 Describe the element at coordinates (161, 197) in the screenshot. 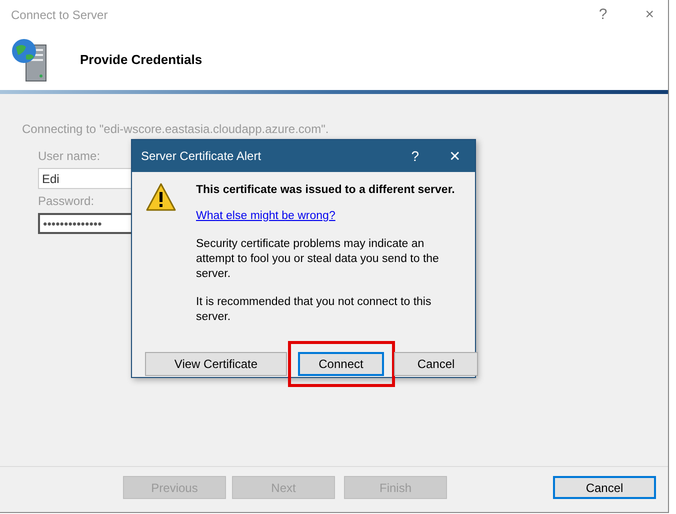

I see `warning-icon` at that location.